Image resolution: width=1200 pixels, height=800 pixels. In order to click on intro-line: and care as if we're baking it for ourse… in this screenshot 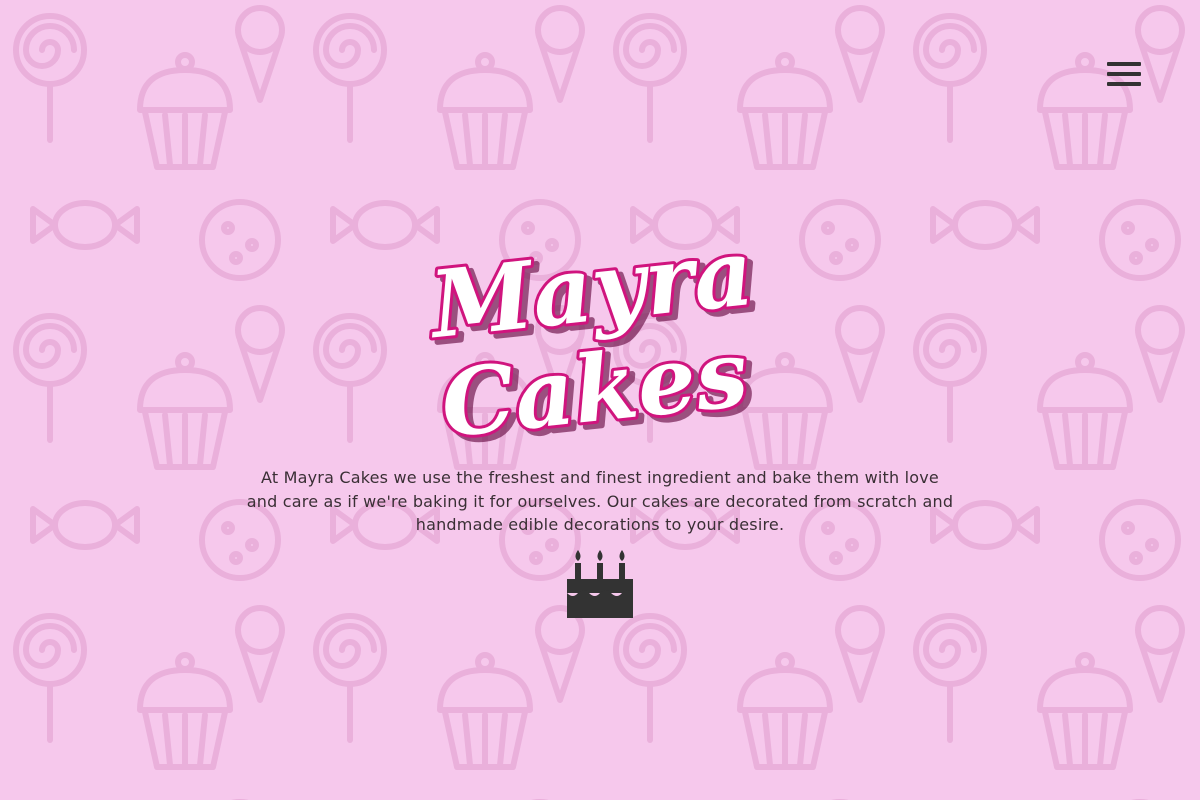, I will do `click(600, 501)`.